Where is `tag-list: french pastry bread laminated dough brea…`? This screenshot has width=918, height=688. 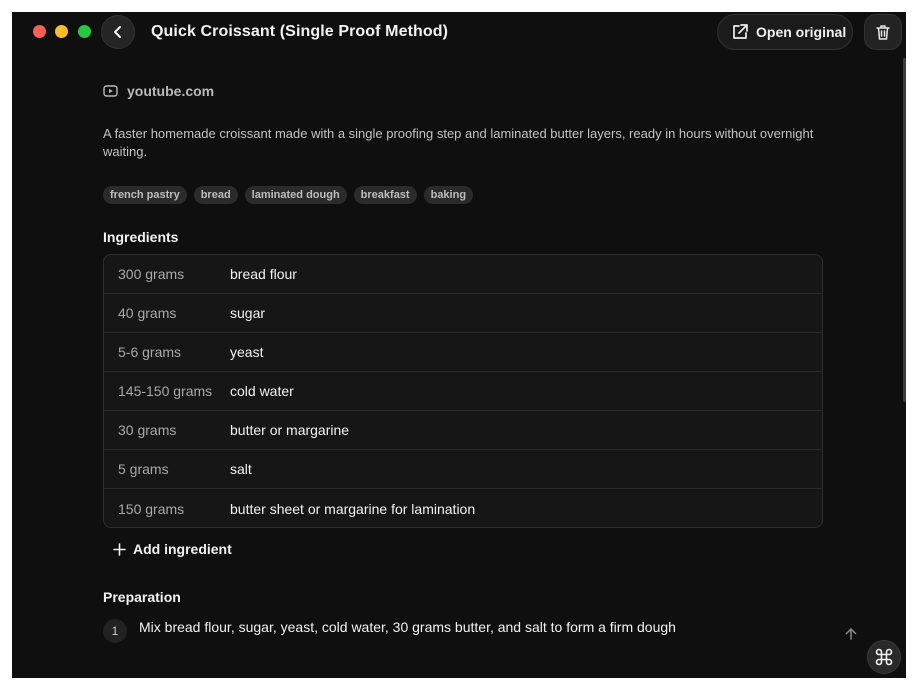 tag-list: french pastry bread laminated dough brea… is located at coordinates (288, 195).